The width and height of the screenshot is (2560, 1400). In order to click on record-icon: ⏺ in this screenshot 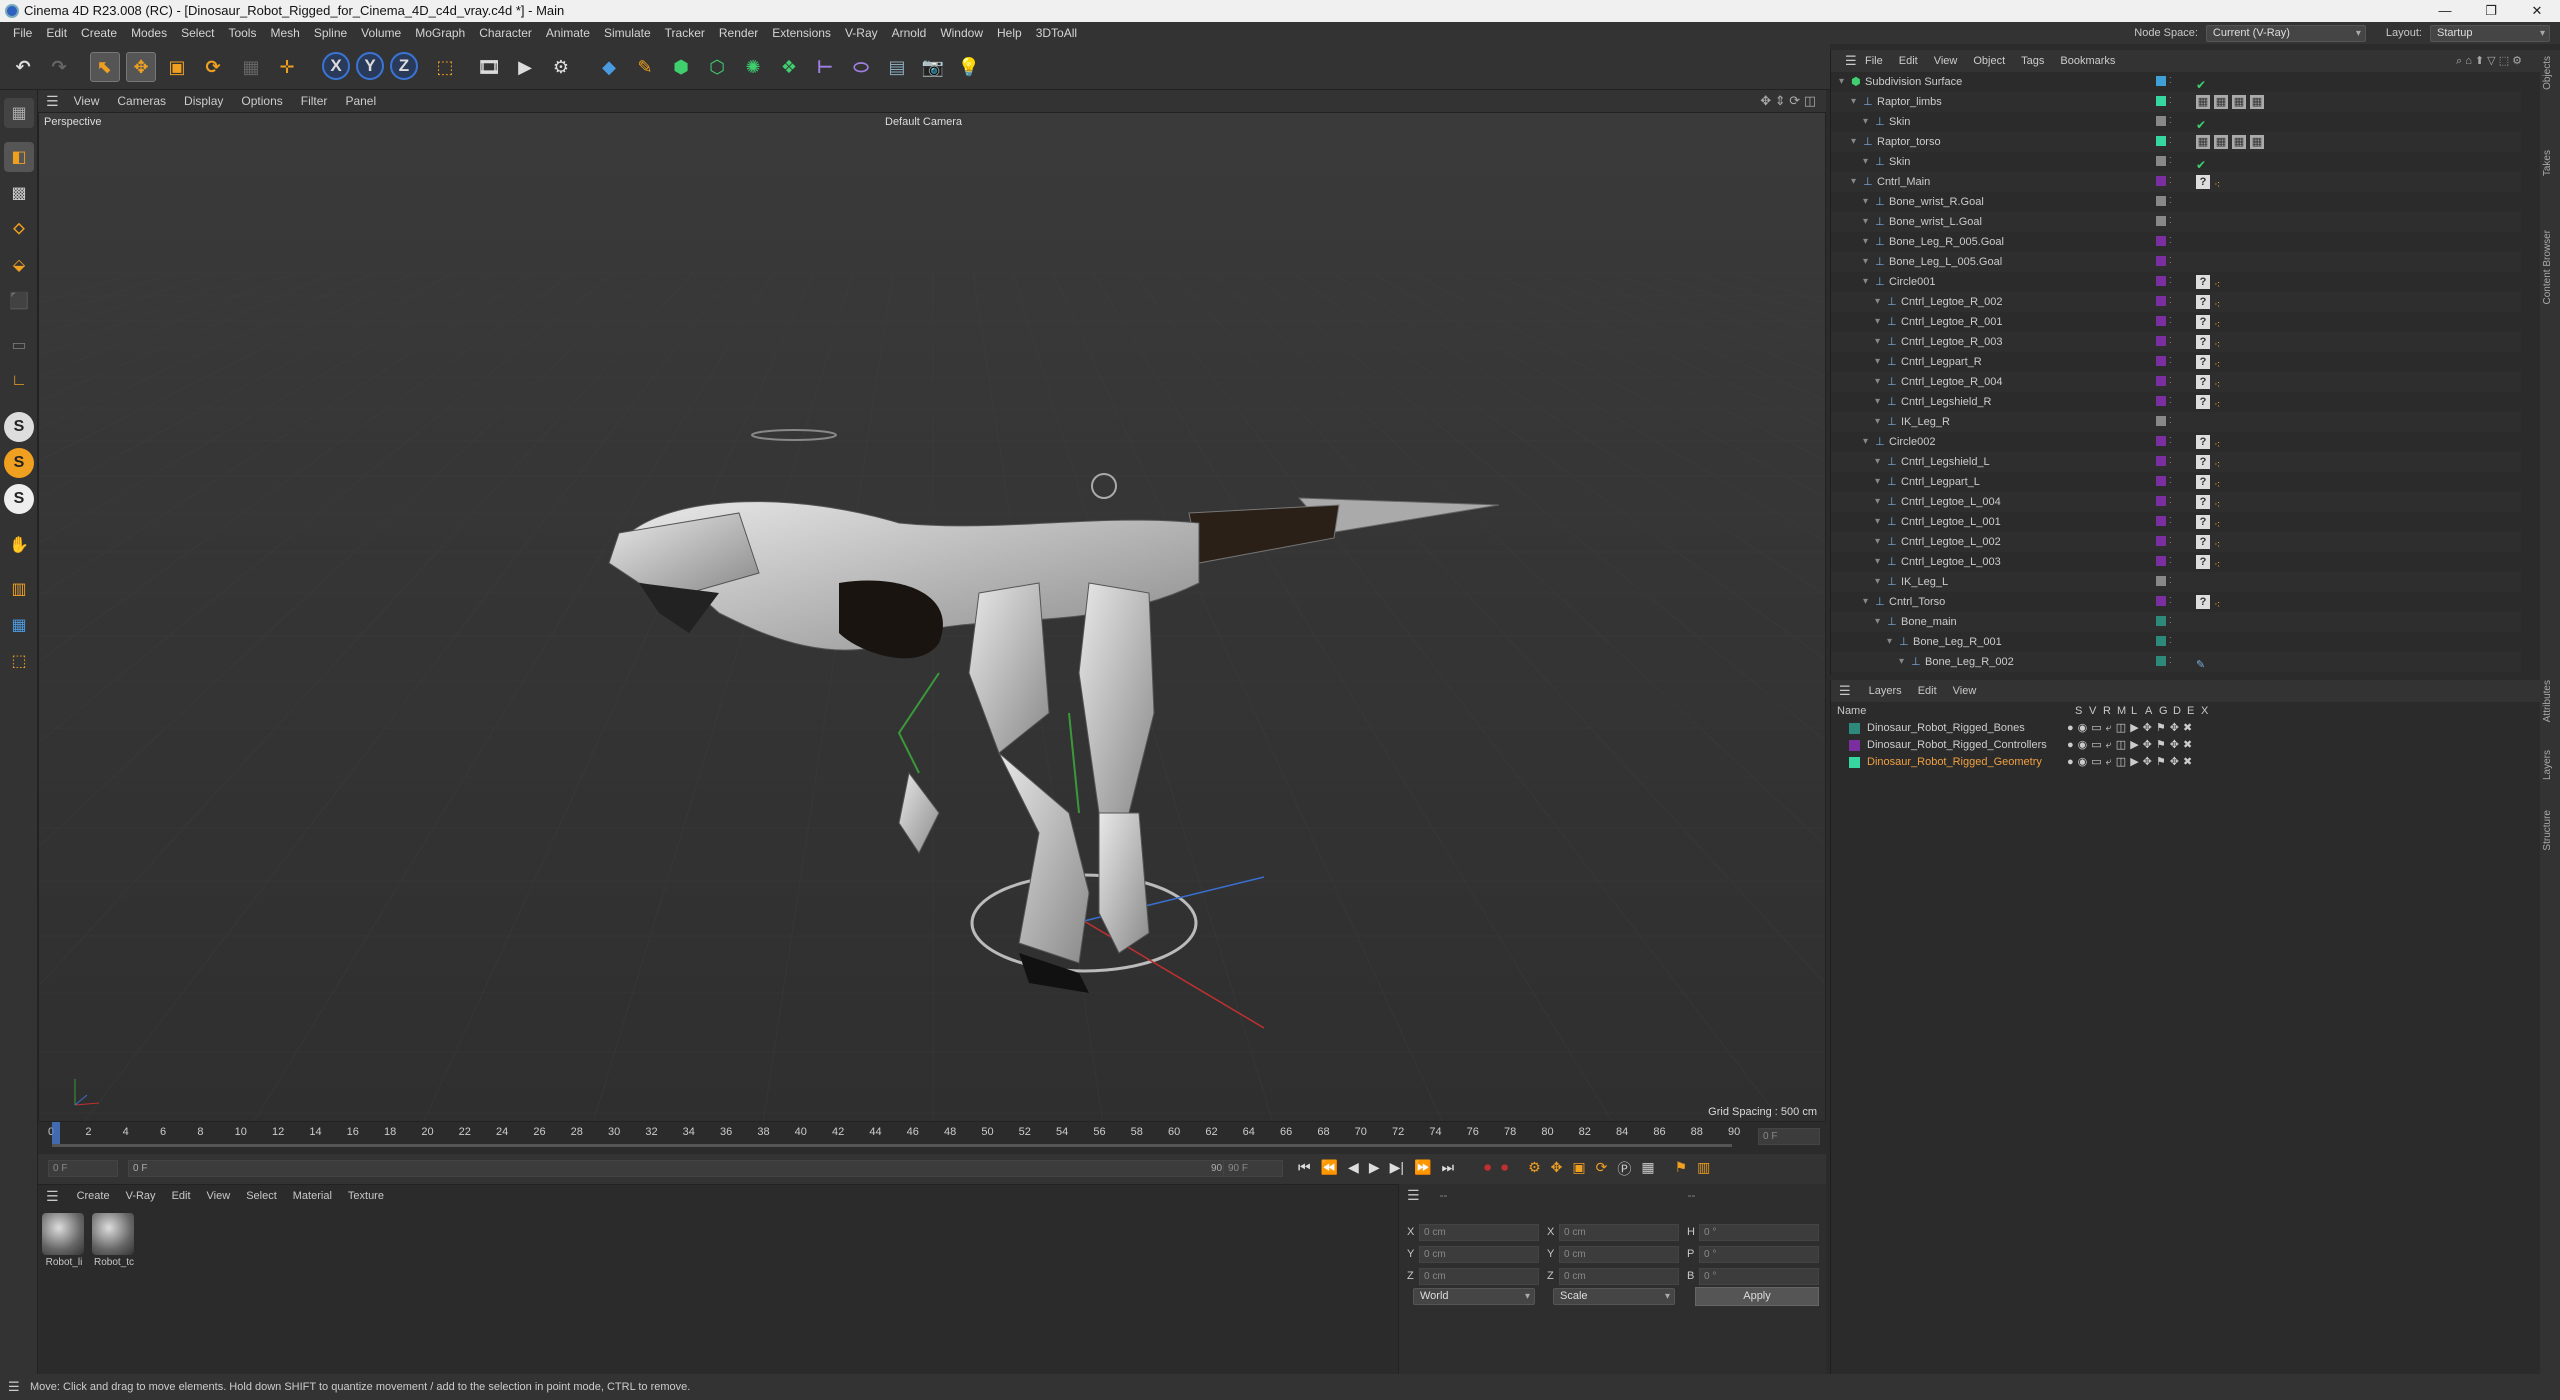, I will do `click(1487, 1169)`.